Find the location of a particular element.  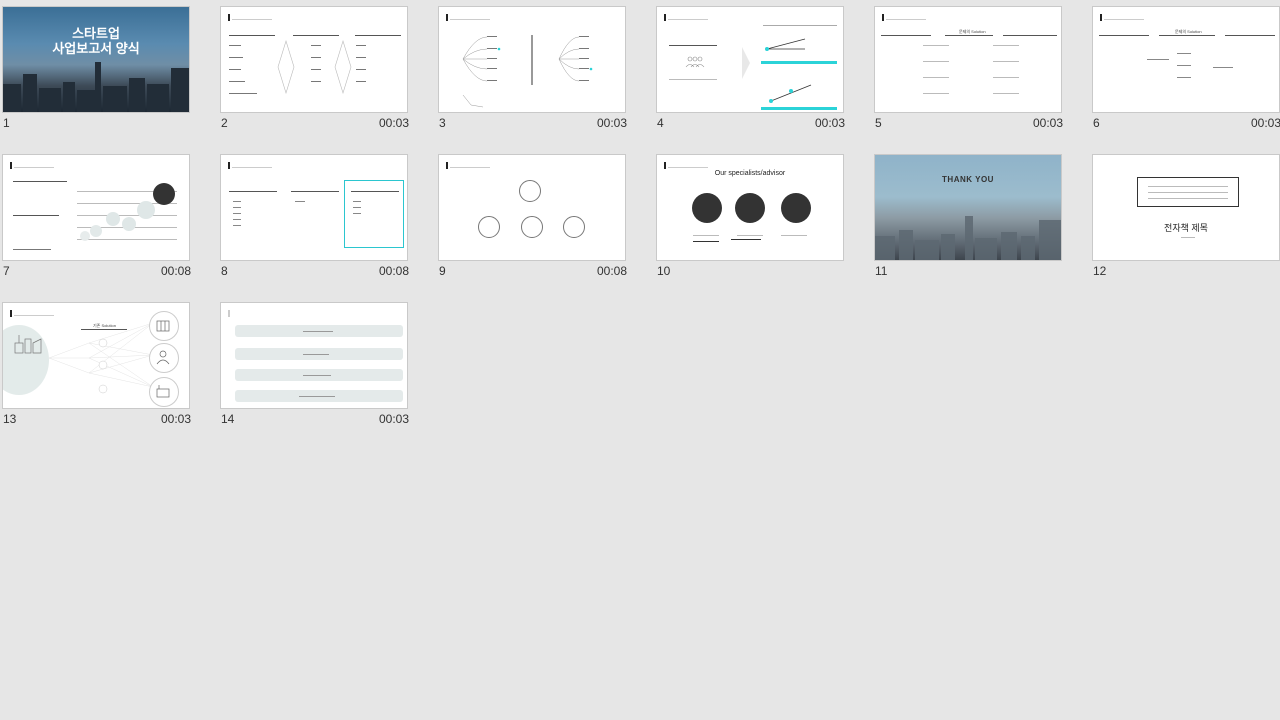

slide-8: 8 00:08 is located at coordinates (314, 214).